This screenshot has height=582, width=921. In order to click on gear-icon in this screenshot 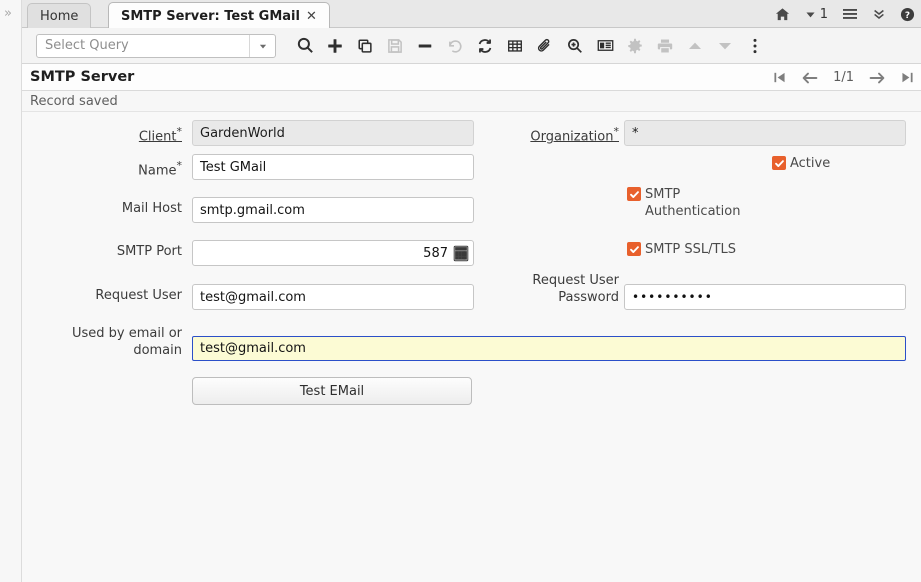, I will do `click(635, 46)`.